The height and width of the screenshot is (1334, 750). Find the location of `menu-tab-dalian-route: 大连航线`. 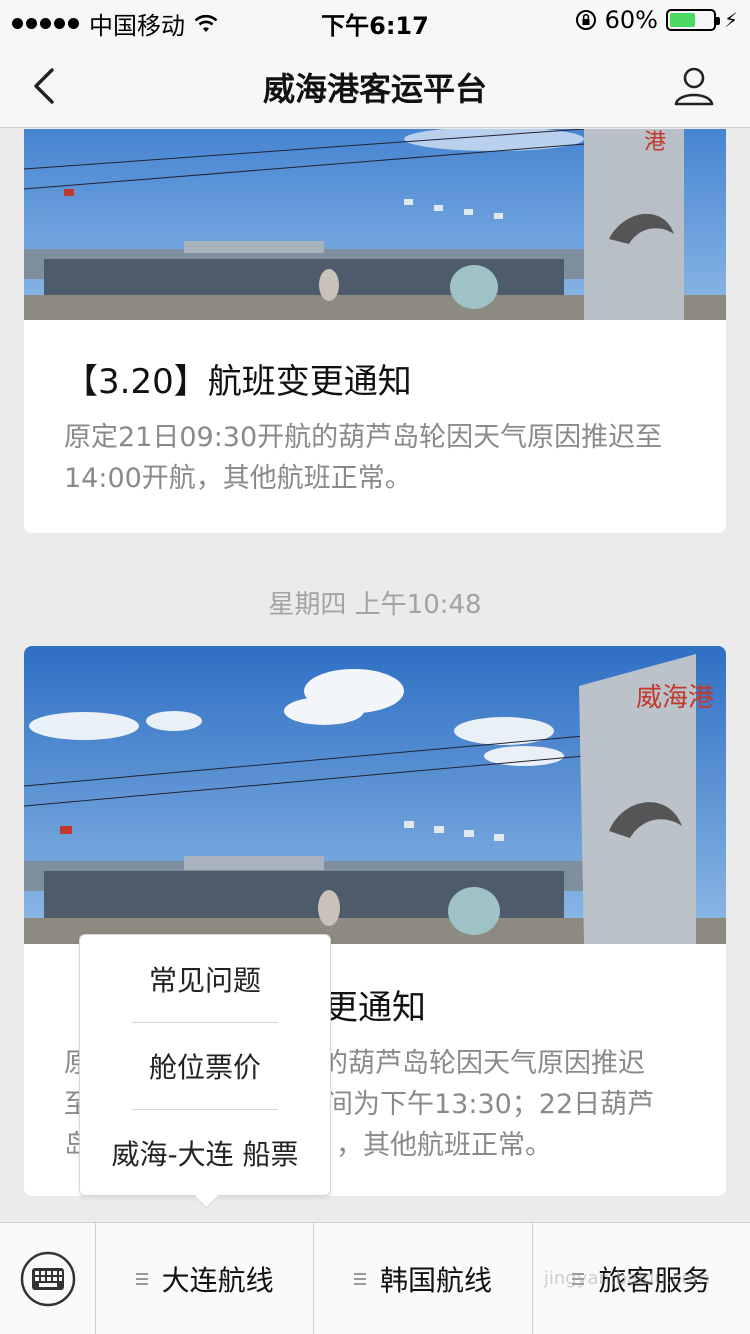

menu-tab-dalian-route: 大连航线 is located at coordinates (205, 1278).